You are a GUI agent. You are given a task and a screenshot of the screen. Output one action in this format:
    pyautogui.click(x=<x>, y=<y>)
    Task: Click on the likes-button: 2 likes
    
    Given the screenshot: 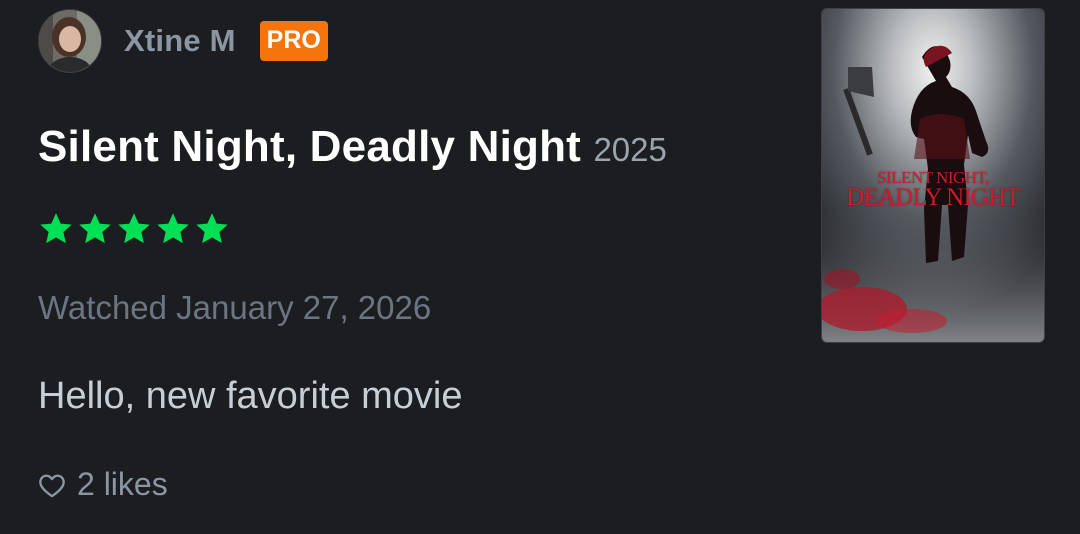 What is the action you would take?
    pyautogui.click(x=103, y=484)
    